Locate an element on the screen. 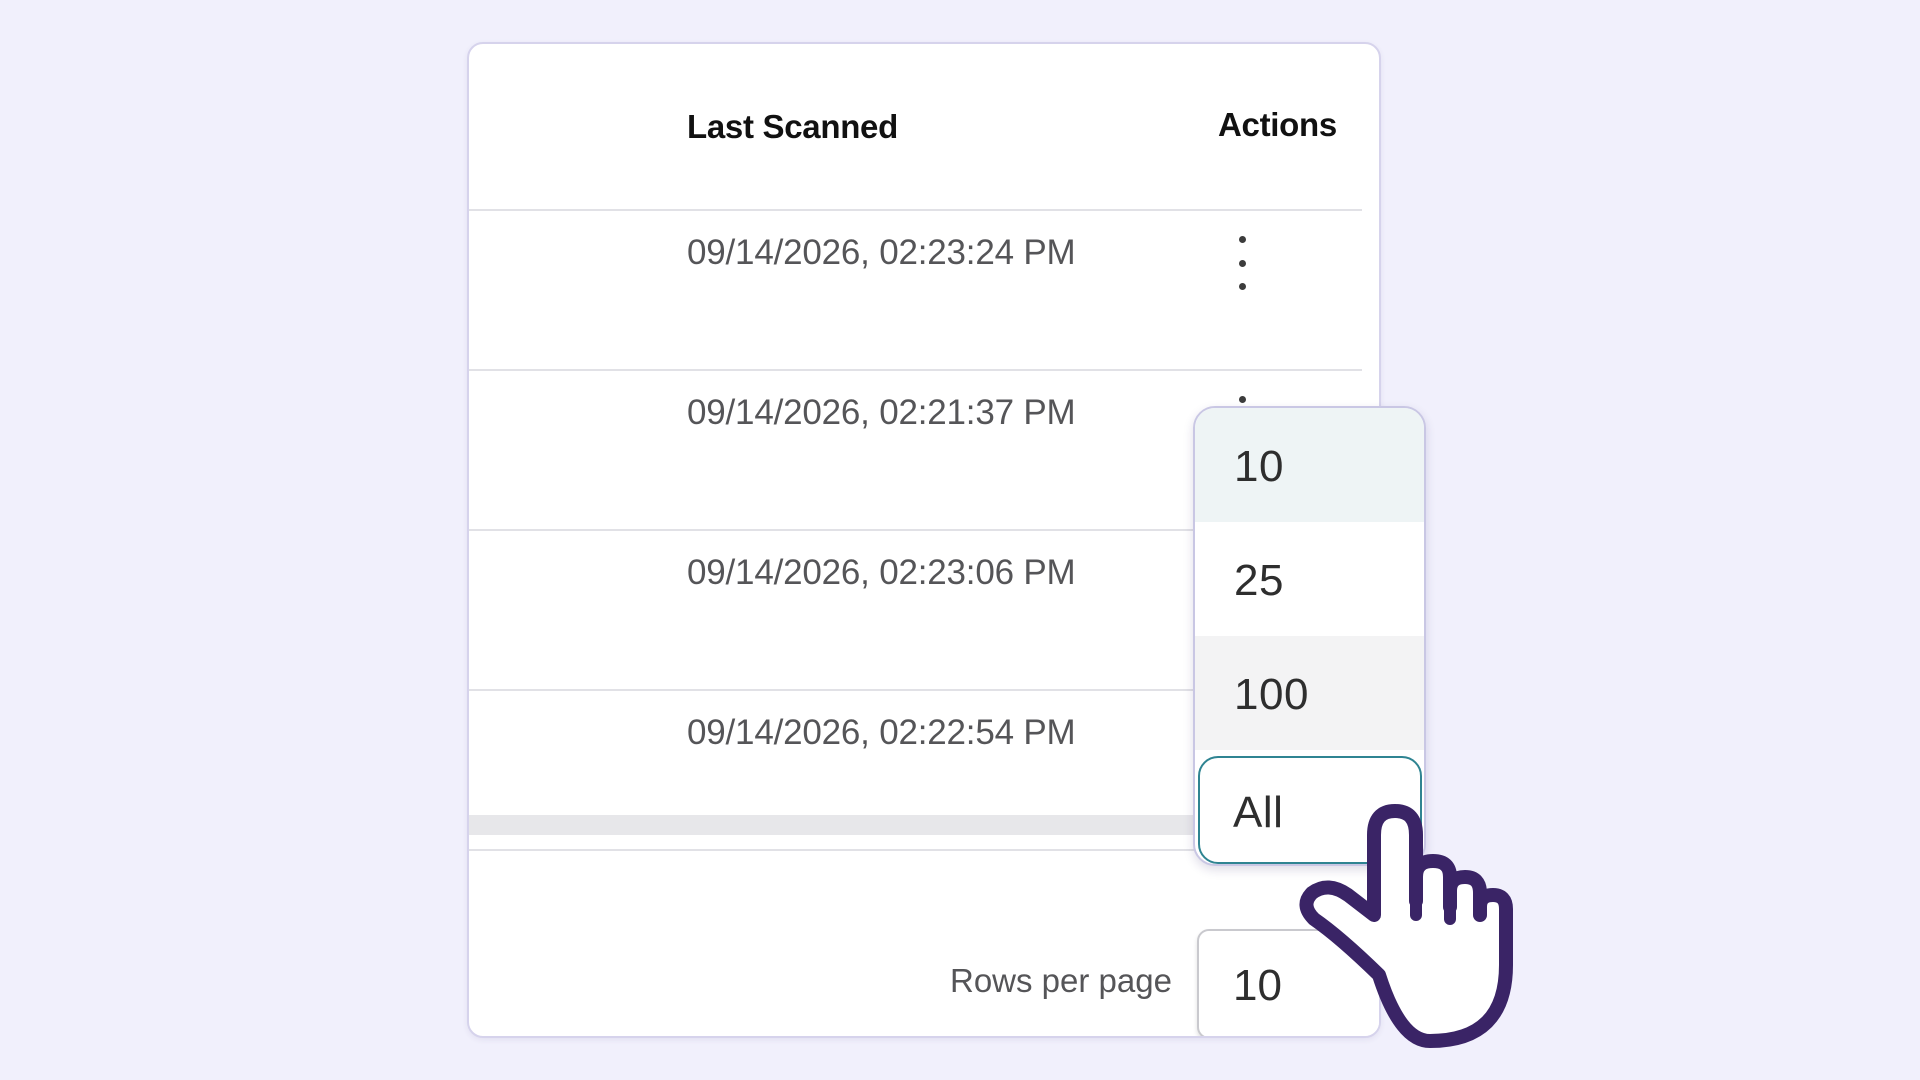 The image size is (1920, 1080). last-scanned-cell: 09/14/2026, 02:21:37 PM is located at coordinates (881, 412).